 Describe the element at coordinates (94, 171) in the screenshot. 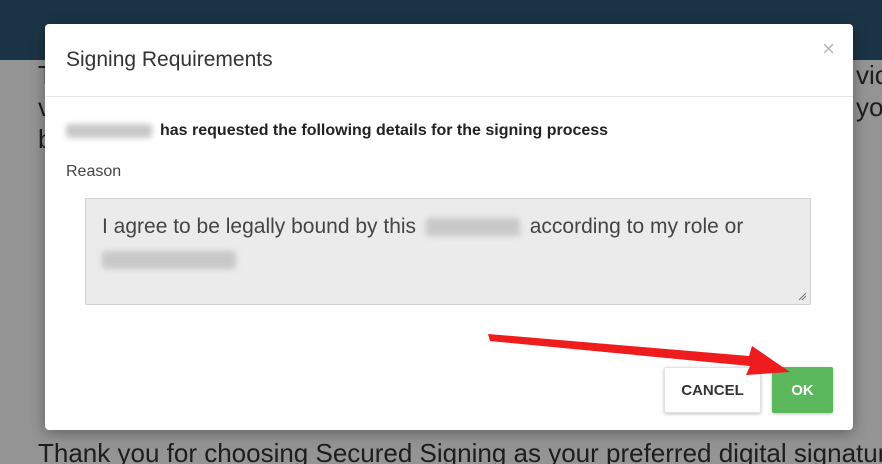

I see `reason-label: Reason` at that location.